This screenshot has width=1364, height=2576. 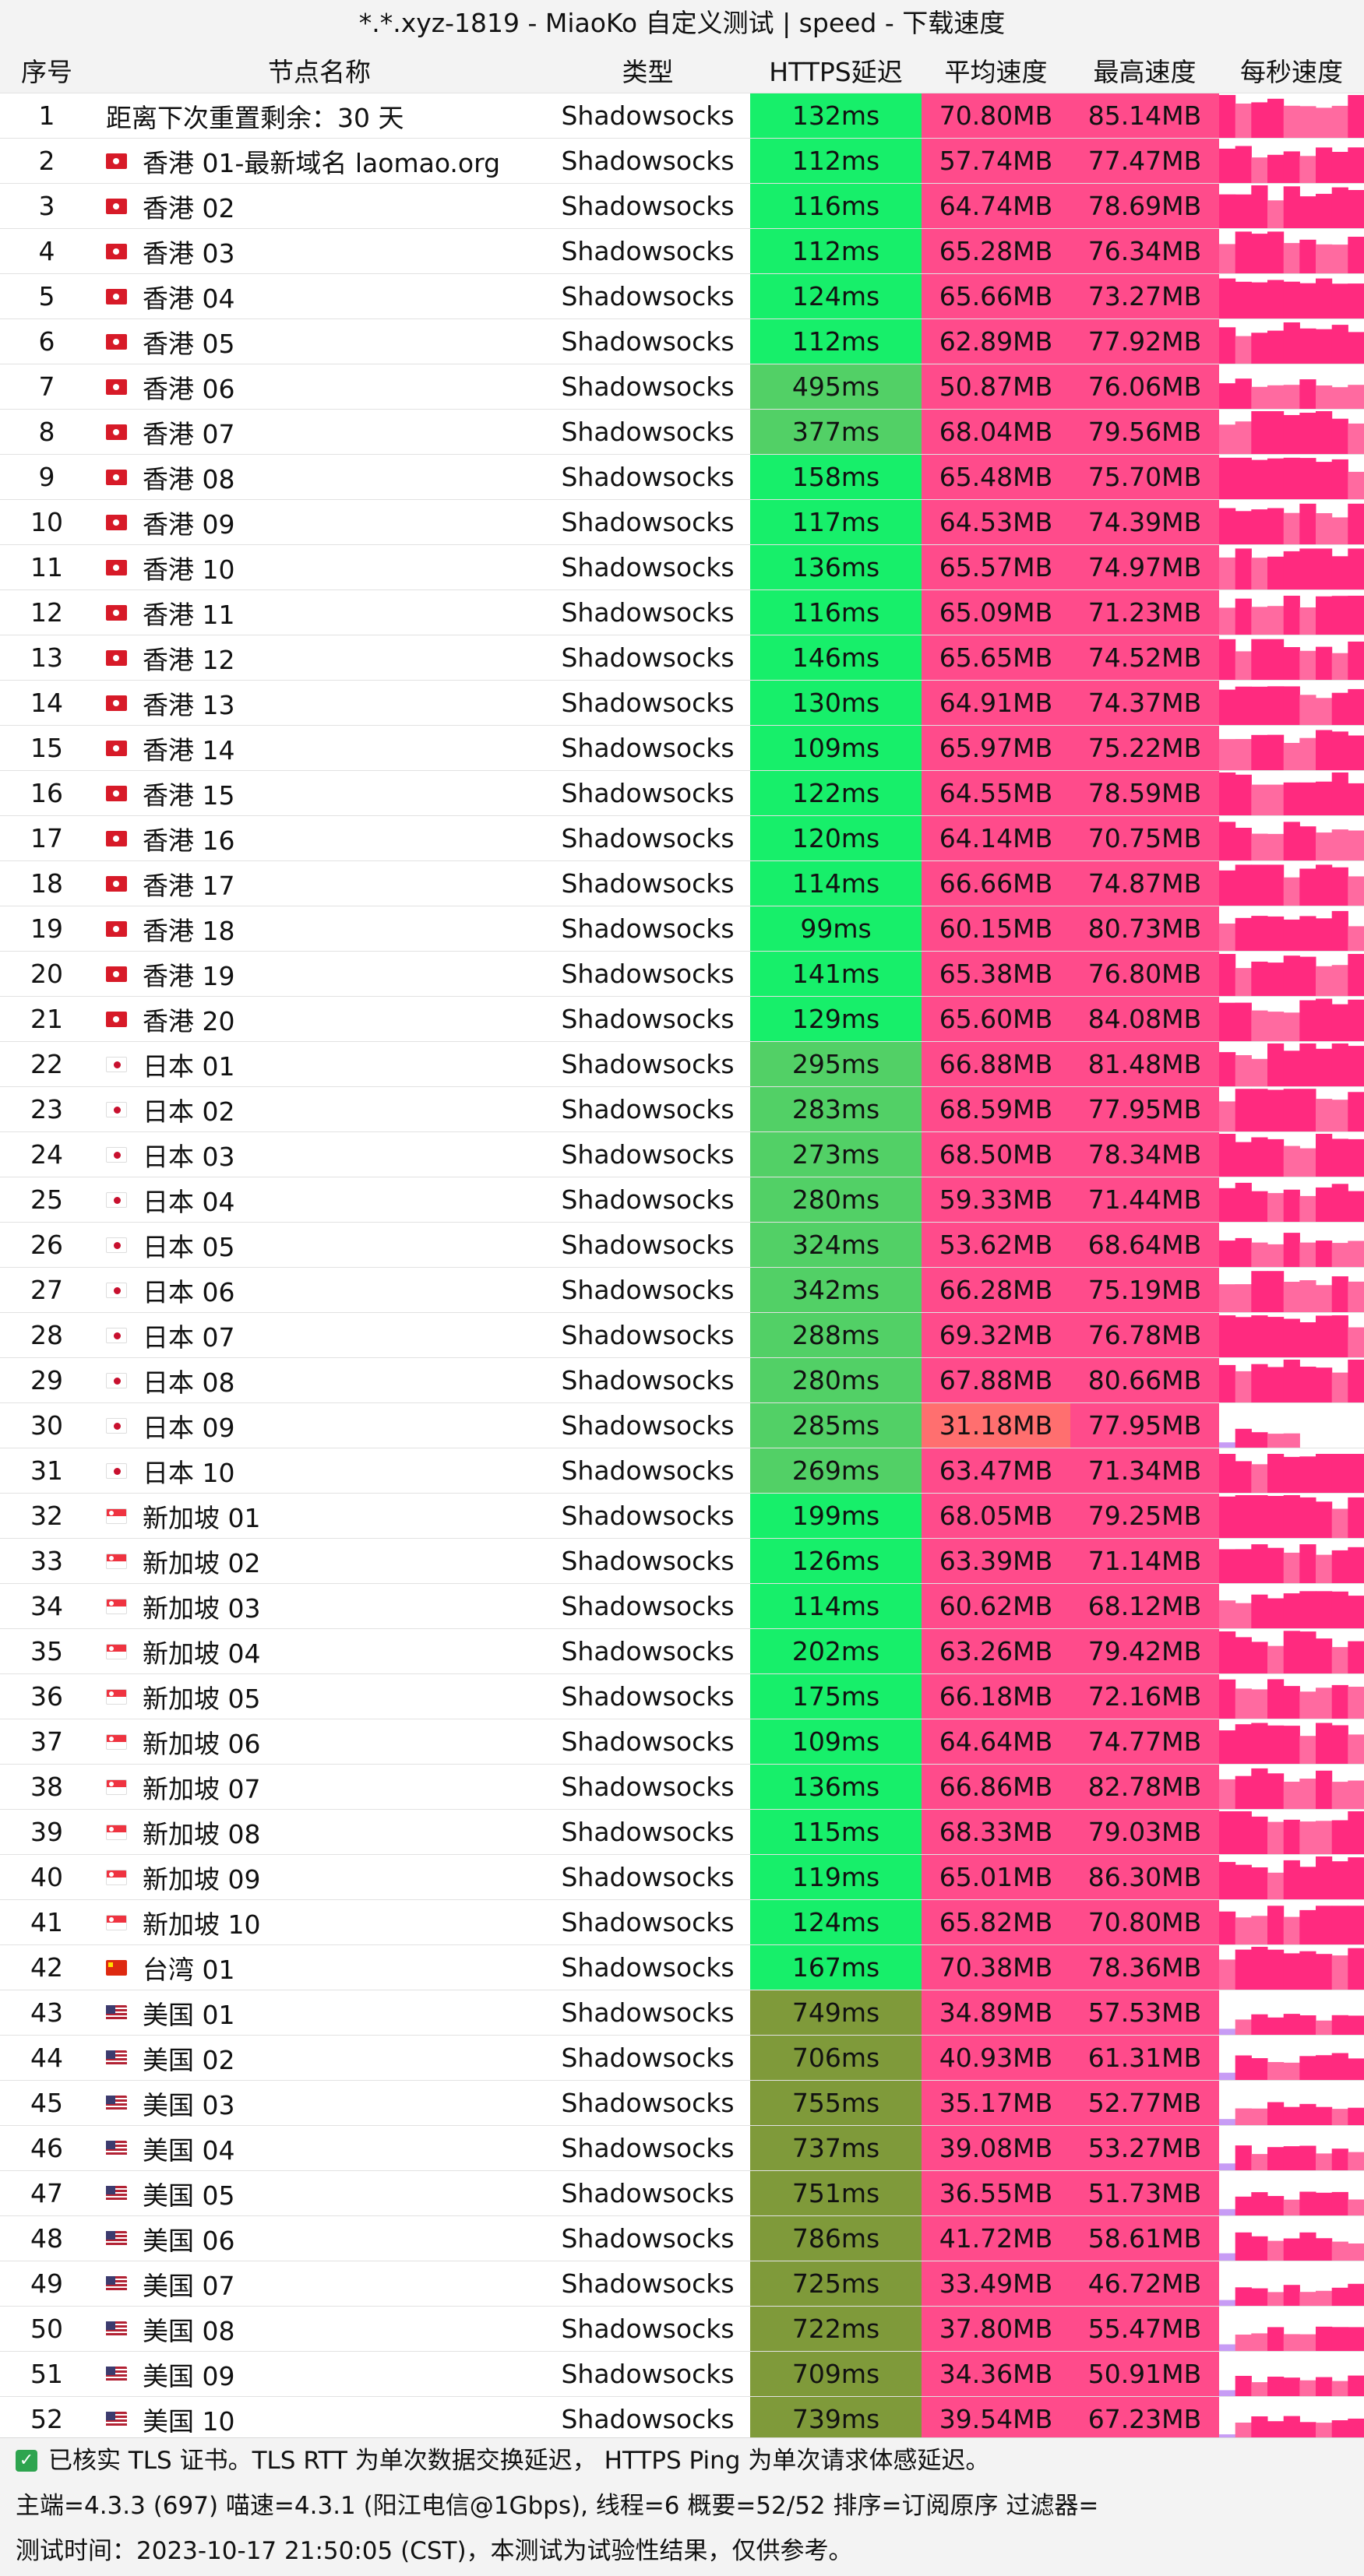 What do you see at coordinates (1144, 1335) in the screenshot?
I see `max-speed: 76.78MB` at bounding box center [1144, 1335].